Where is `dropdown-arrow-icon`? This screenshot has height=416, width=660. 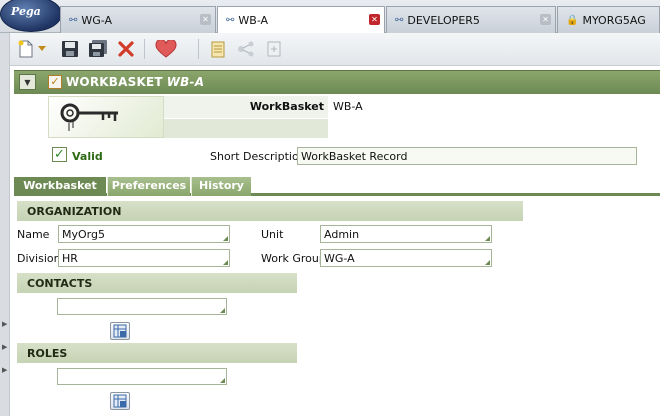
dropdown-arrow-icon is located at coordinates (42, 49).